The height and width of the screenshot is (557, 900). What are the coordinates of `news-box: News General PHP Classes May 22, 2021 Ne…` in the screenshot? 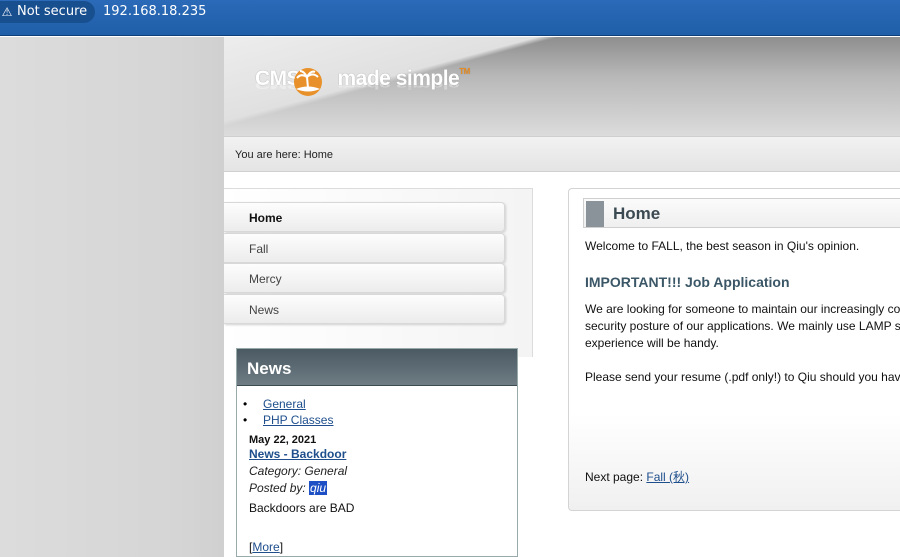 It's located at (377, 452).